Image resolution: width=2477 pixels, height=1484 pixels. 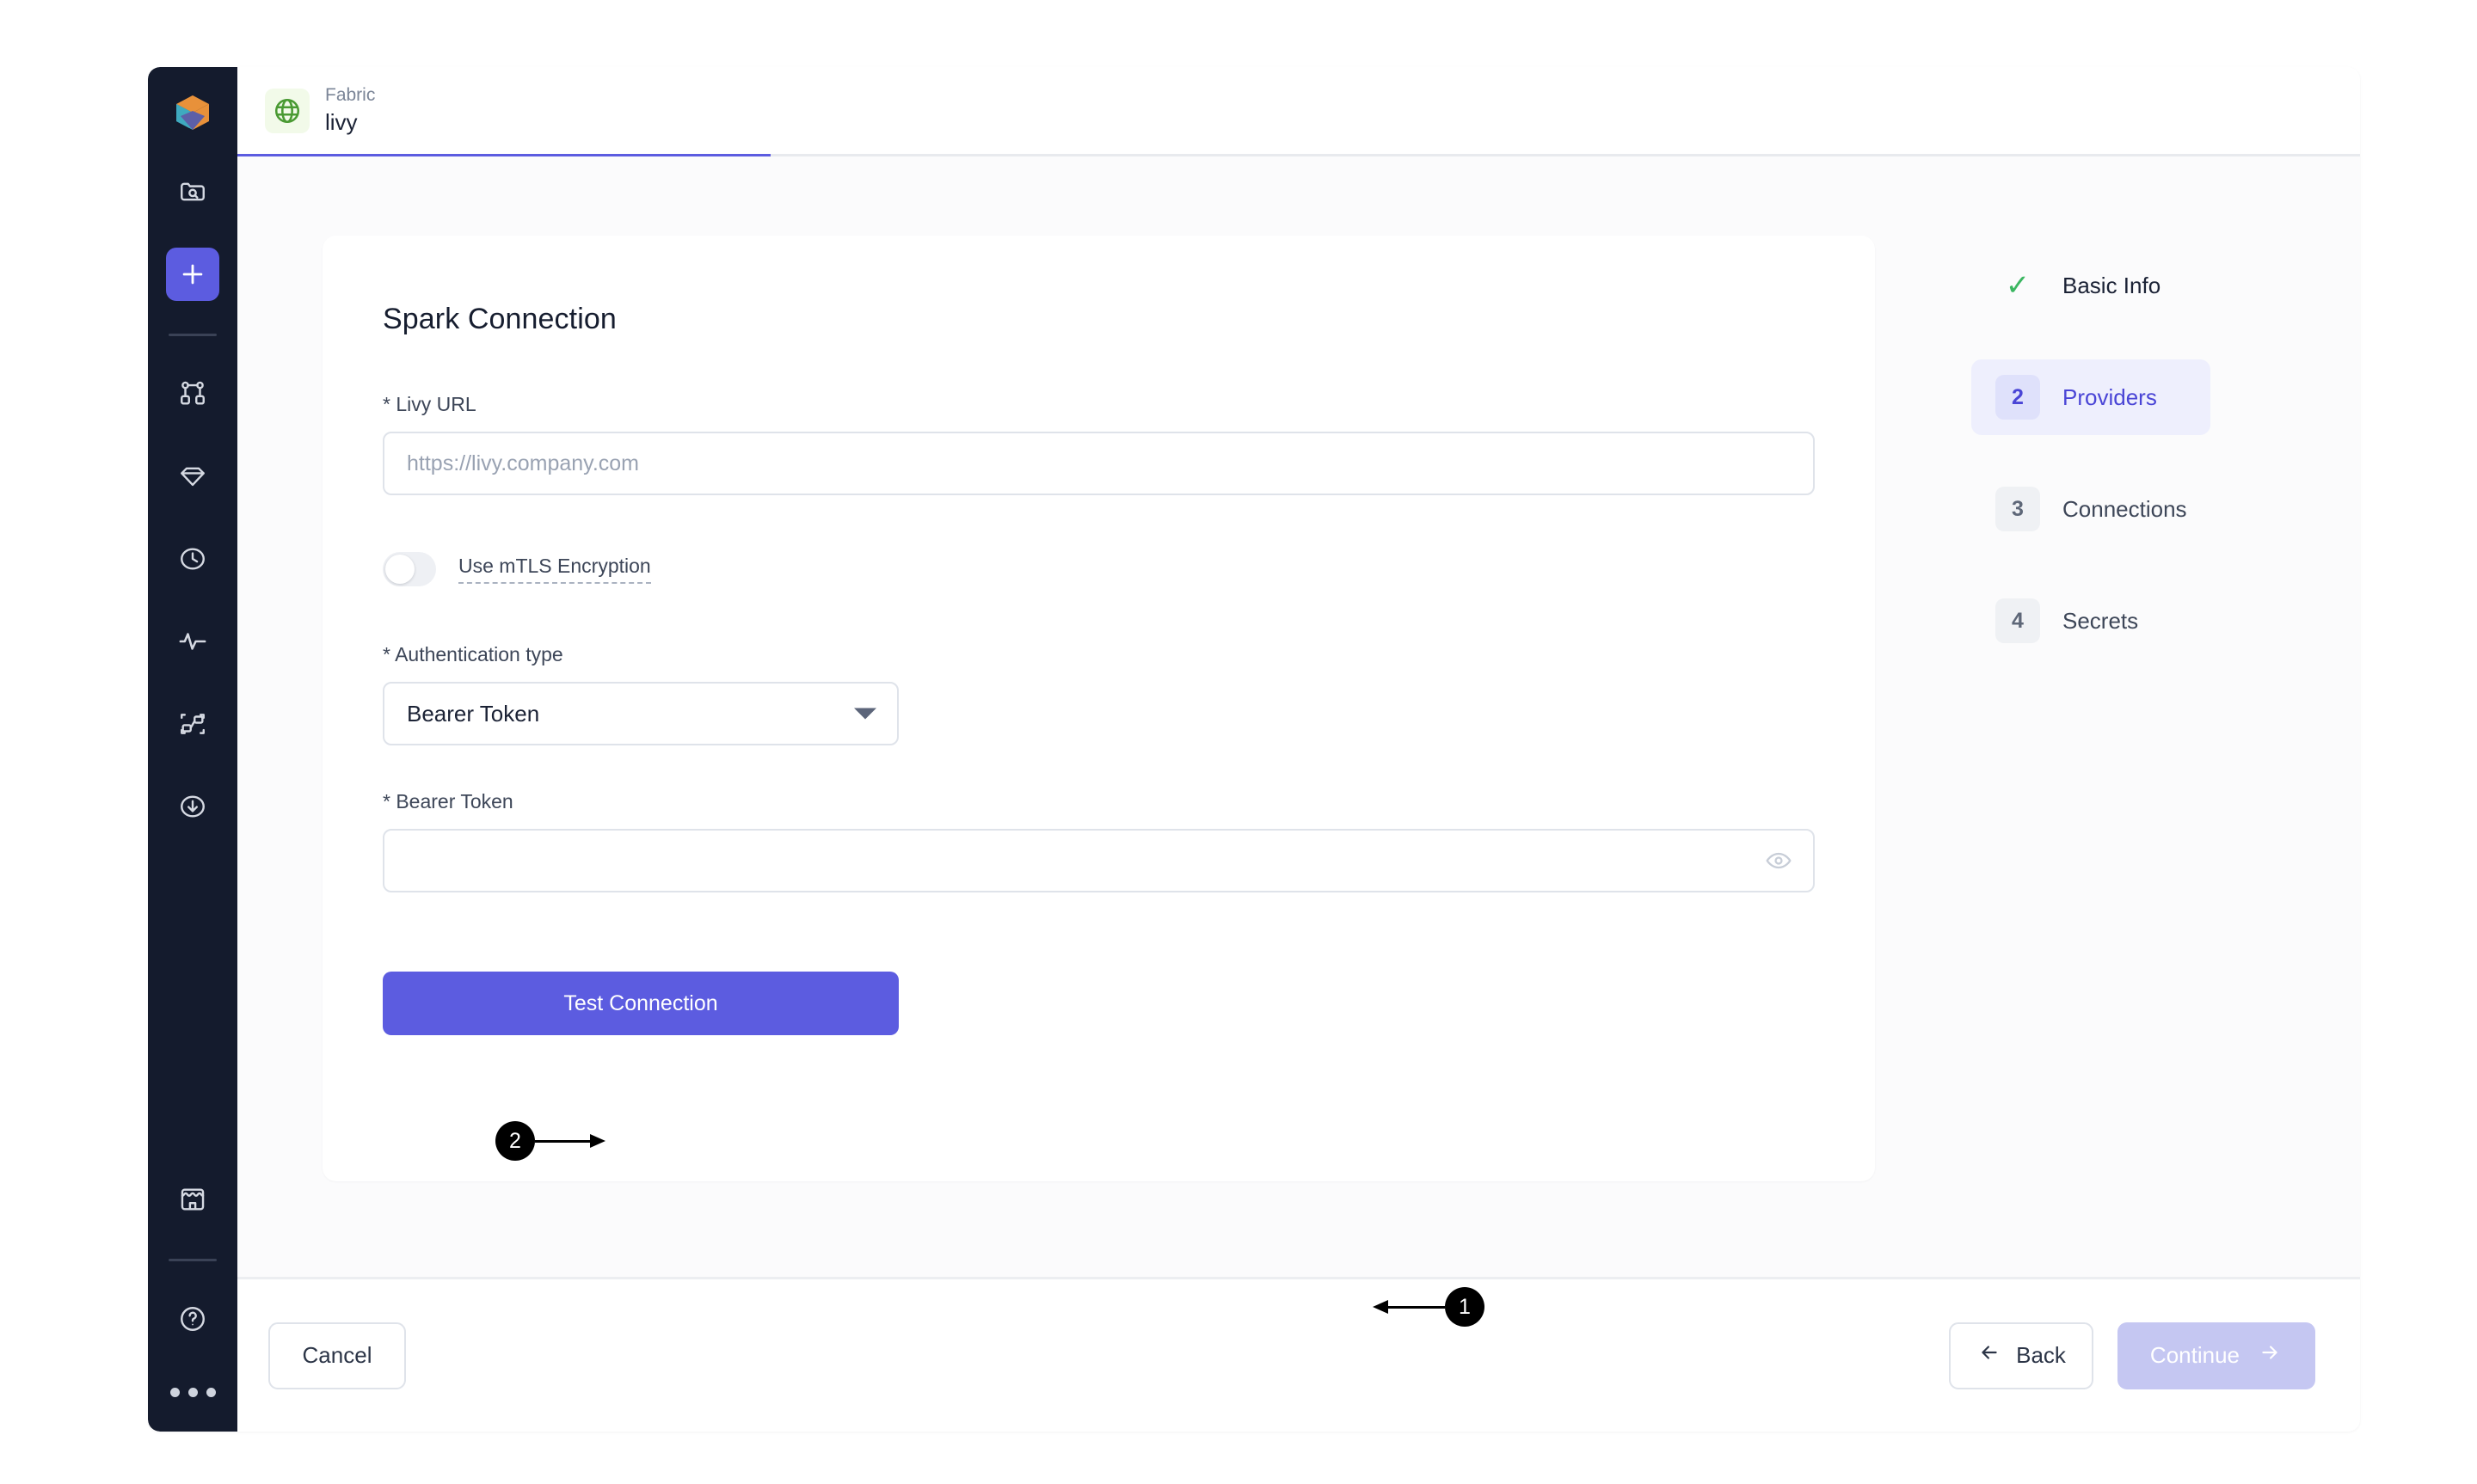 What do you see at coordinates (430, 404) in the screenshot?
I see `livy-url-label: * Livy URL` at bounding box center [430, 404].